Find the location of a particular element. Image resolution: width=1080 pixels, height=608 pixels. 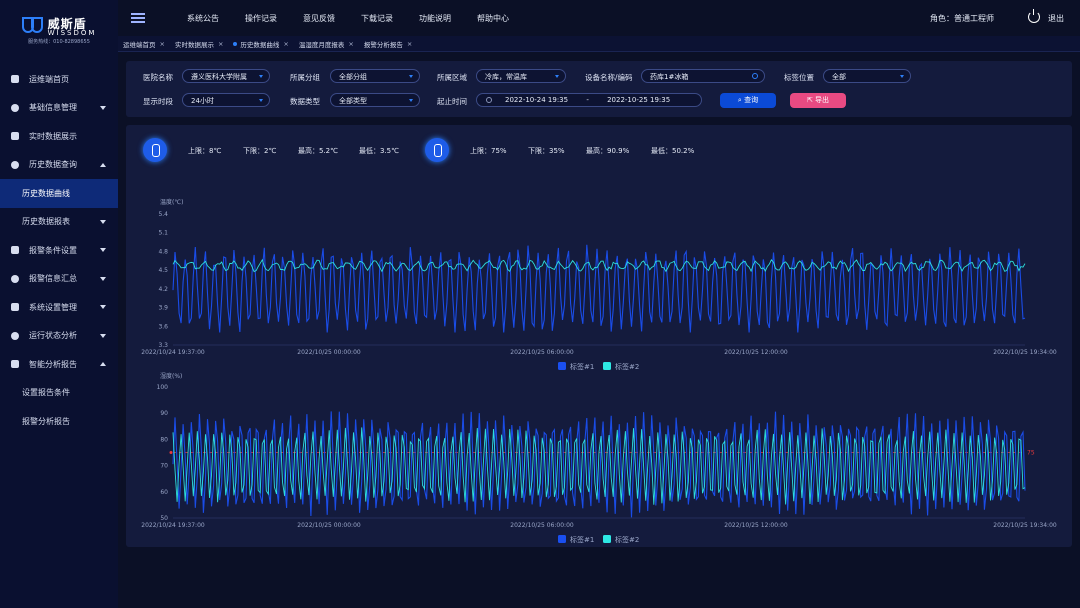

search-icon is located at coordinates (755, 76).